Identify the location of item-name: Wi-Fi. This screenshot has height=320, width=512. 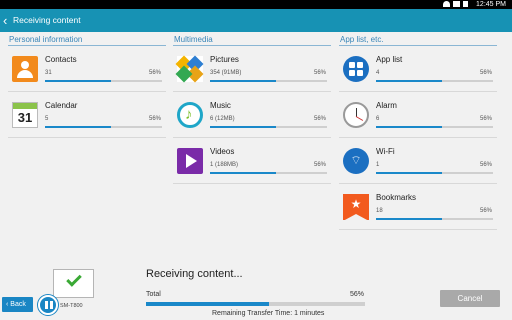
(385, 151).